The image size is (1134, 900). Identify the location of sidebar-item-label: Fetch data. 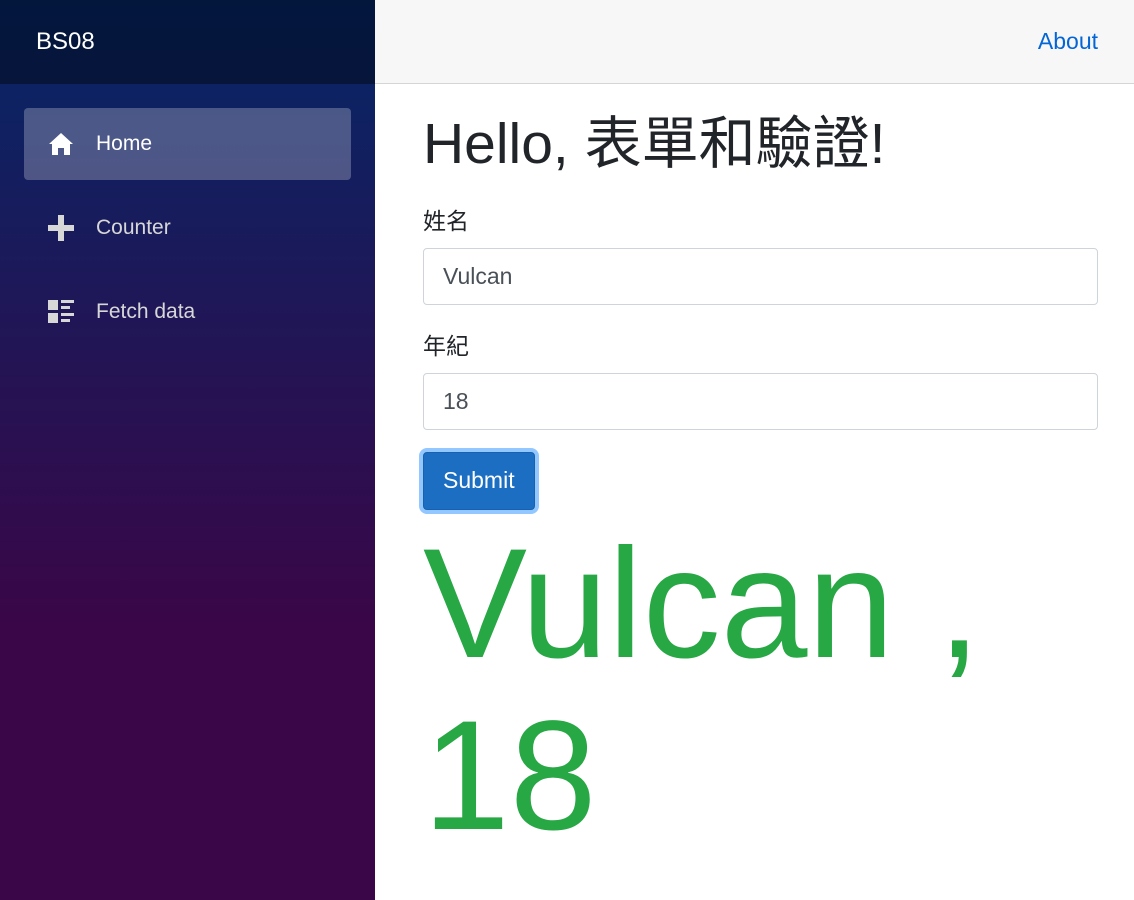
(146, 311).